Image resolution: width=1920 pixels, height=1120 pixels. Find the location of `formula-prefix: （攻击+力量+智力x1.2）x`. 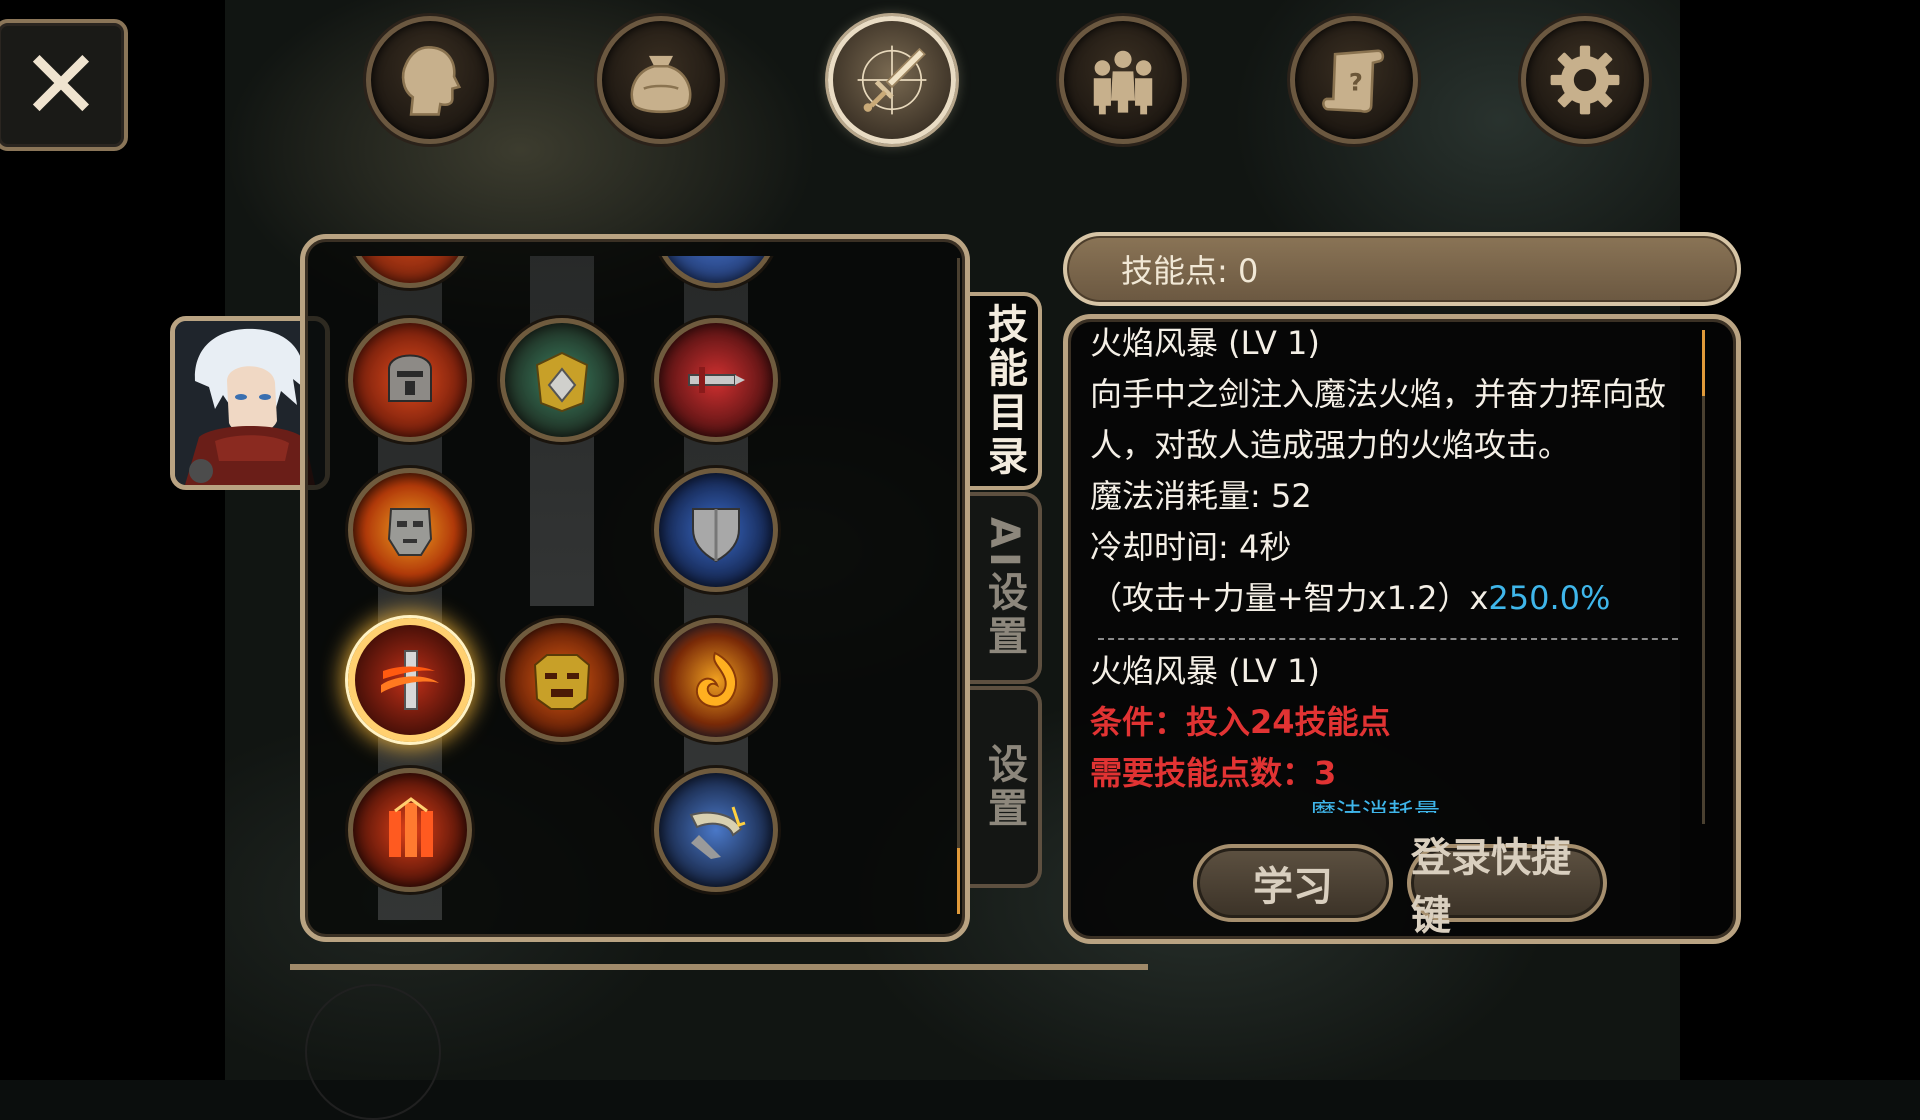

formula-prefix: （攻击+力量+智力x1.2）x is located at coordinates (1289, 598).